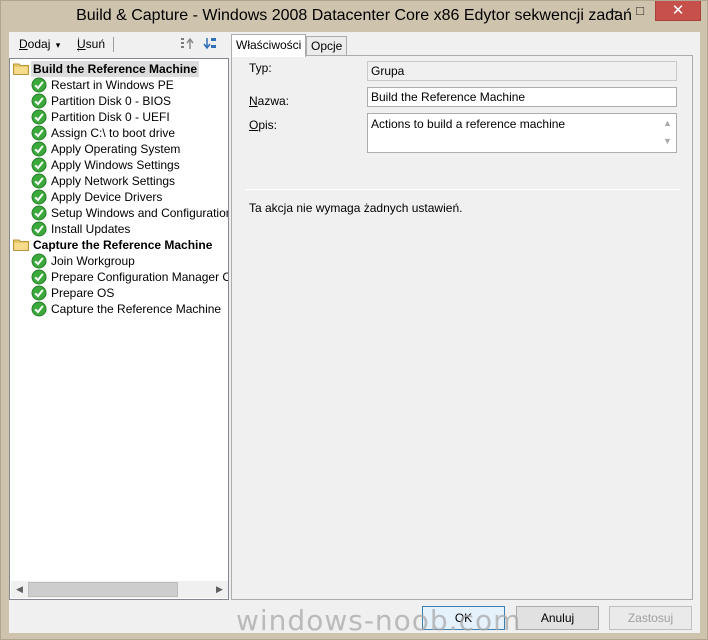 Image resolution: width=708 pixels, height=640 pixels. Describe the element at coordinates (522, 133) in the screenshot. I see `description-input: Actions to build a reference machine ▲ ▼` at that location.